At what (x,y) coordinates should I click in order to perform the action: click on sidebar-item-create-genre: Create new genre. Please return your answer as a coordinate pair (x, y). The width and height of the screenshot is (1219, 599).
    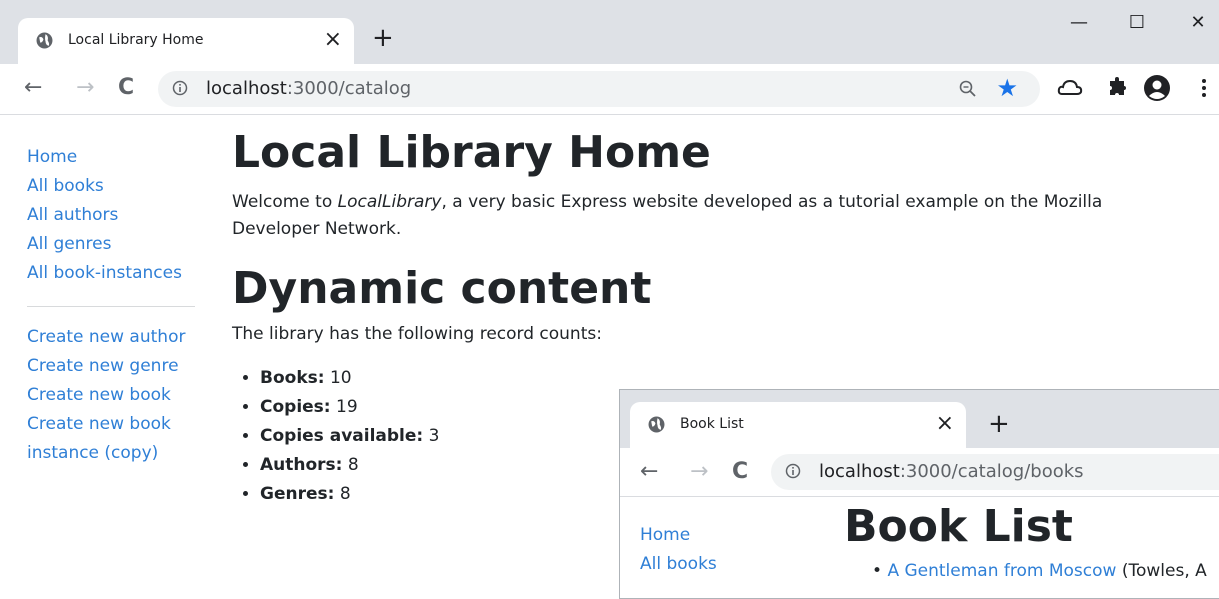
    Looking at the image, I should click on (111, 366).